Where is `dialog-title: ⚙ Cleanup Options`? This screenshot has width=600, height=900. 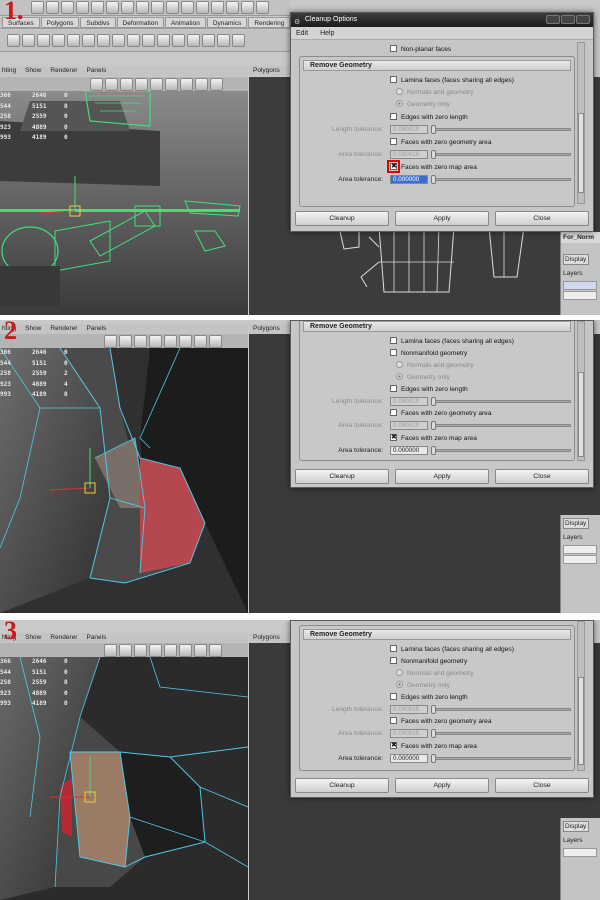 dialog-title: ⚙ Cleanup Options is located at coordinates (442, 20).